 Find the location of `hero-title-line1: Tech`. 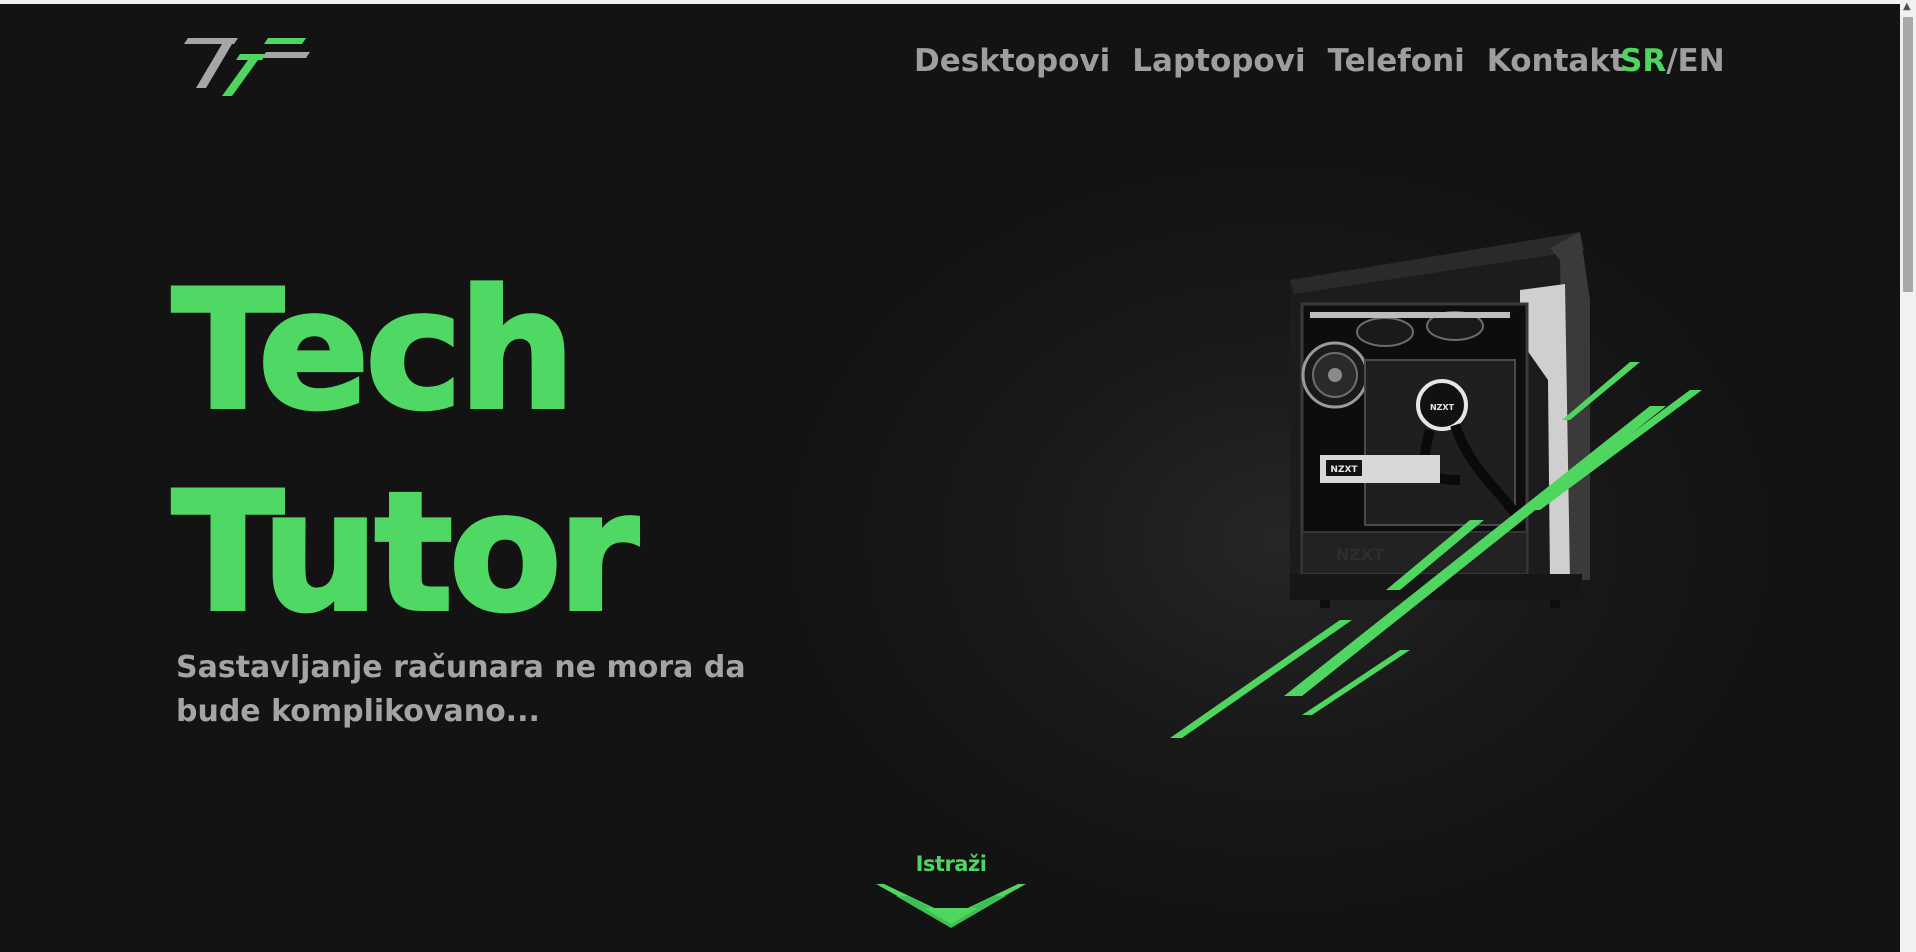

hero-title-line1: Tech is located at coordinates (373, 350).